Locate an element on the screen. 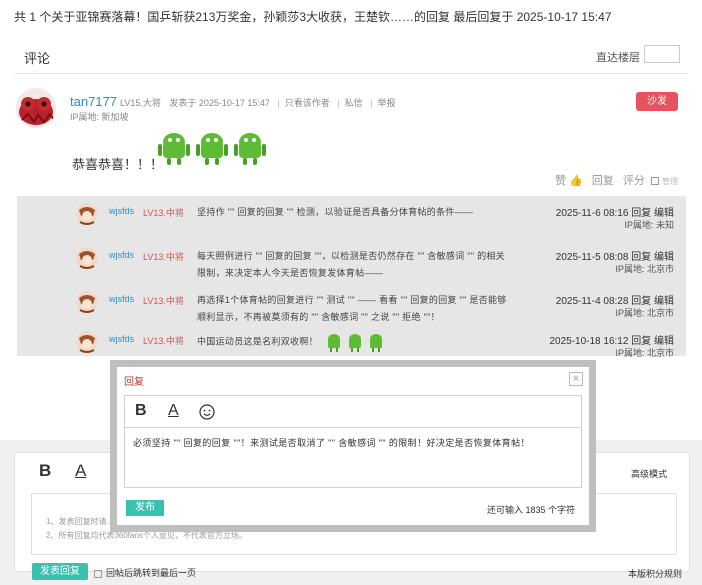 The image size is (702, 585). post-content: 恭喜恭喜！！！ is located at coordinates (118, 164).